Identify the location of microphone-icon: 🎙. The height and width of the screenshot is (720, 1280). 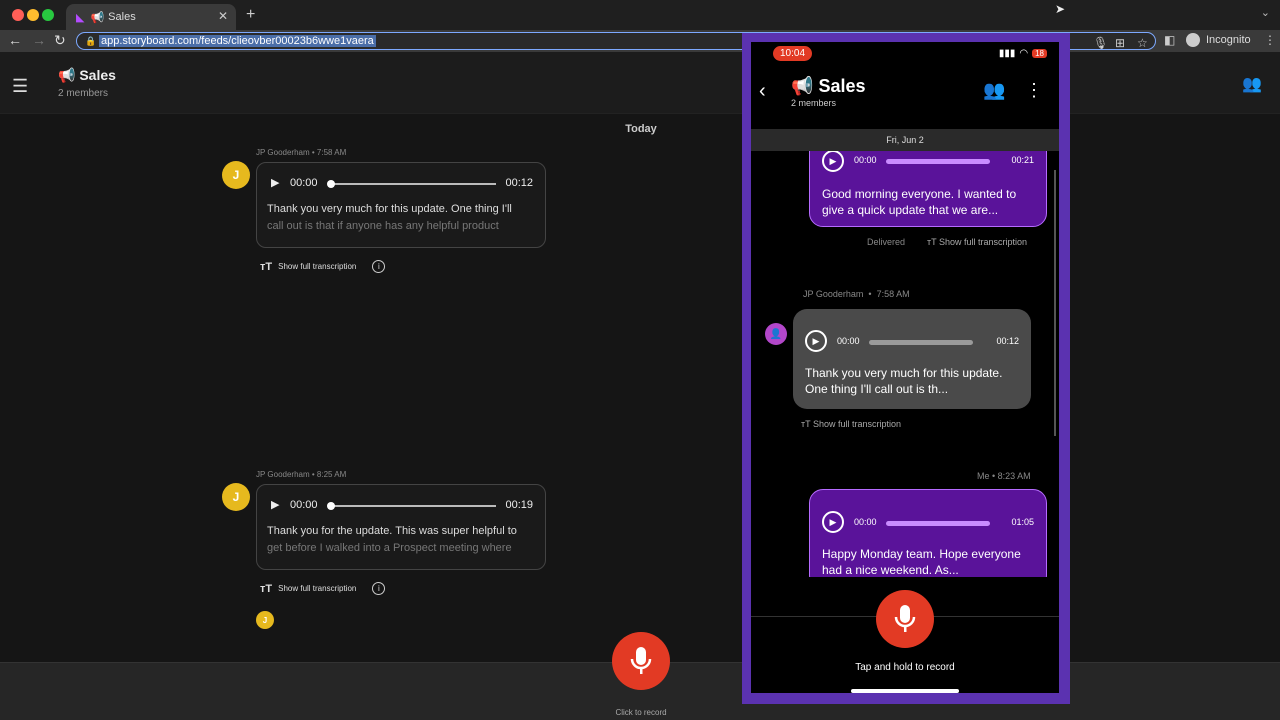
(1100, 43).